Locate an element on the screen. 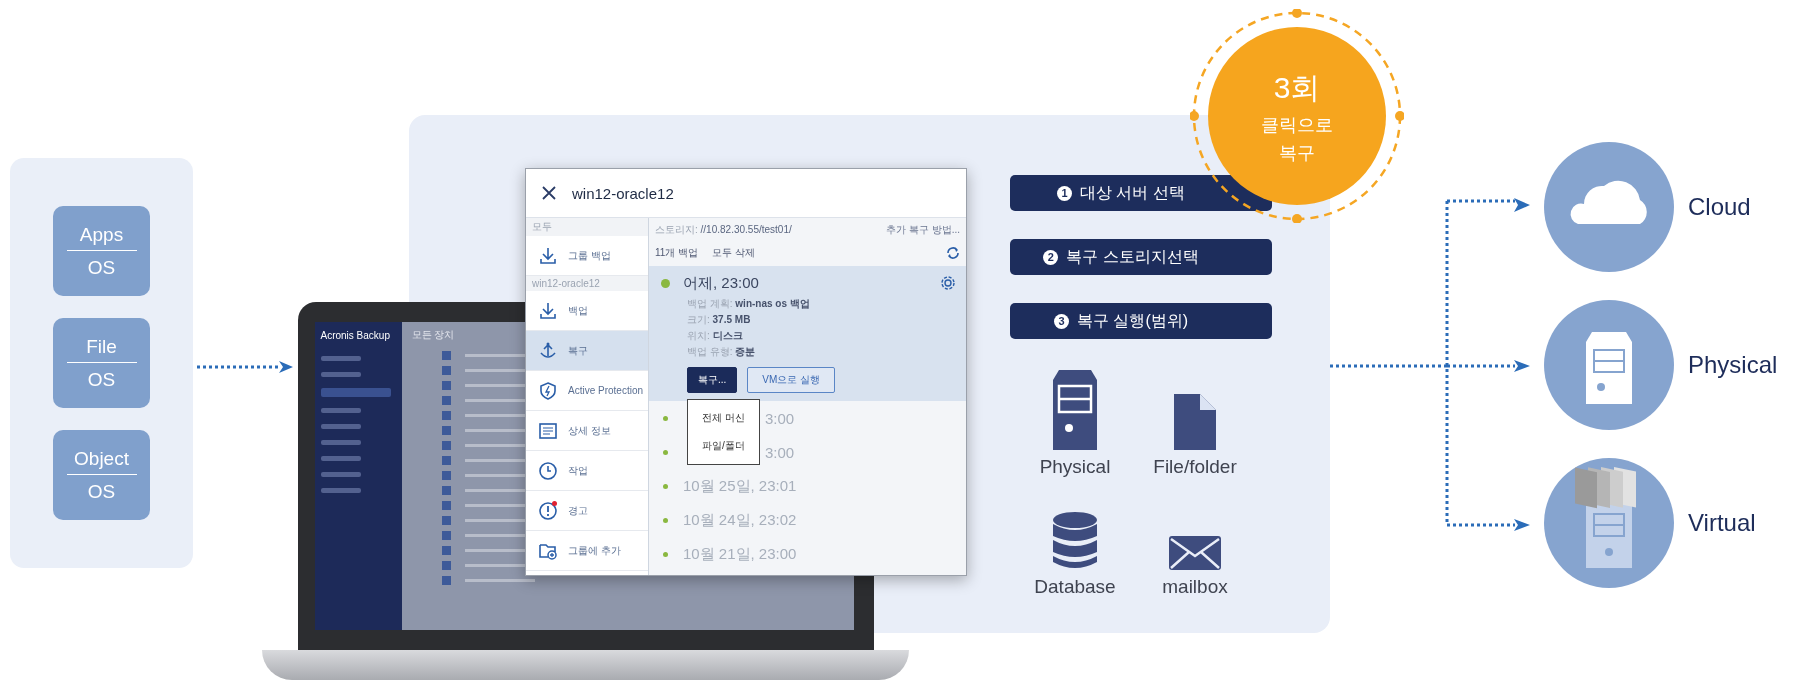  menu-item: 파일/폴더 is located at coordinates (723, 446).